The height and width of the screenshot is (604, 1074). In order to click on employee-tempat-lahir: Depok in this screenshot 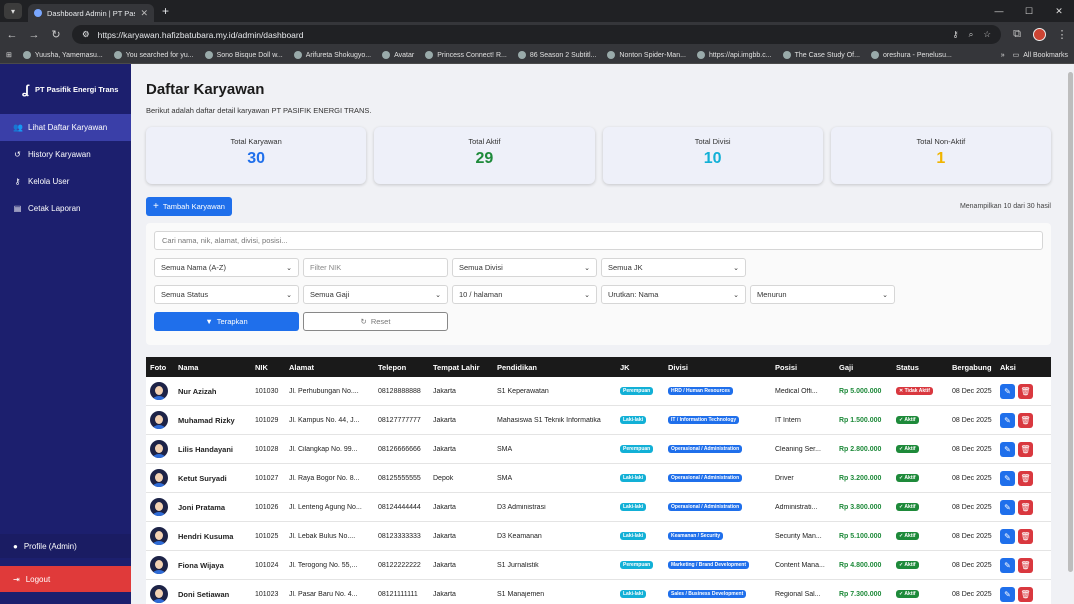, I will do `click(443, 478)`.